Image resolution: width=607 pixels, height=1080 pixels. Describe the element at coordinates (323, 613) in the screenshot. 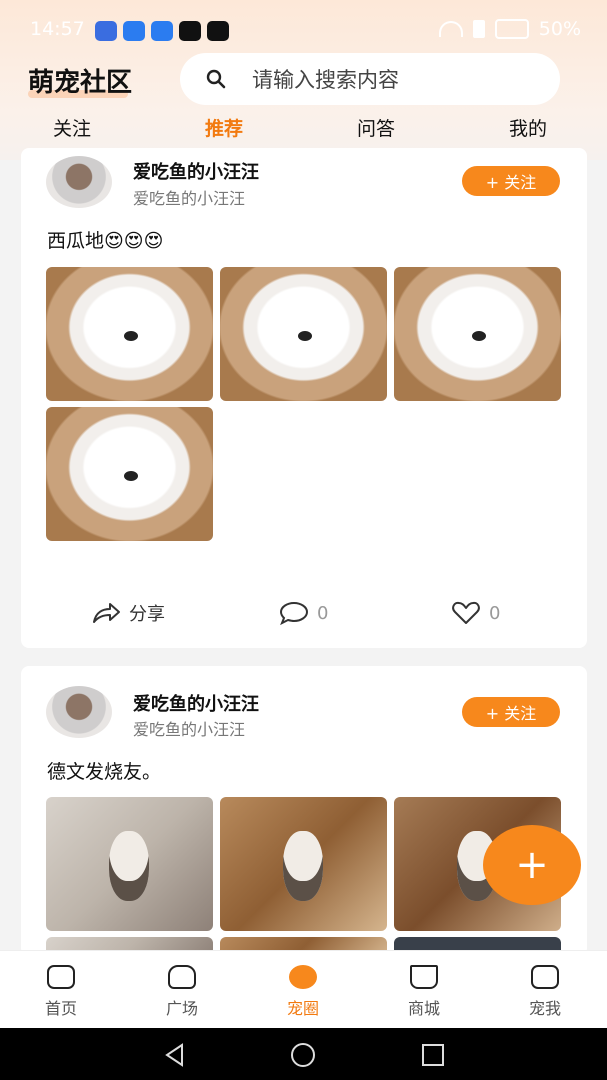

I see `comment-count: 0` at that location.